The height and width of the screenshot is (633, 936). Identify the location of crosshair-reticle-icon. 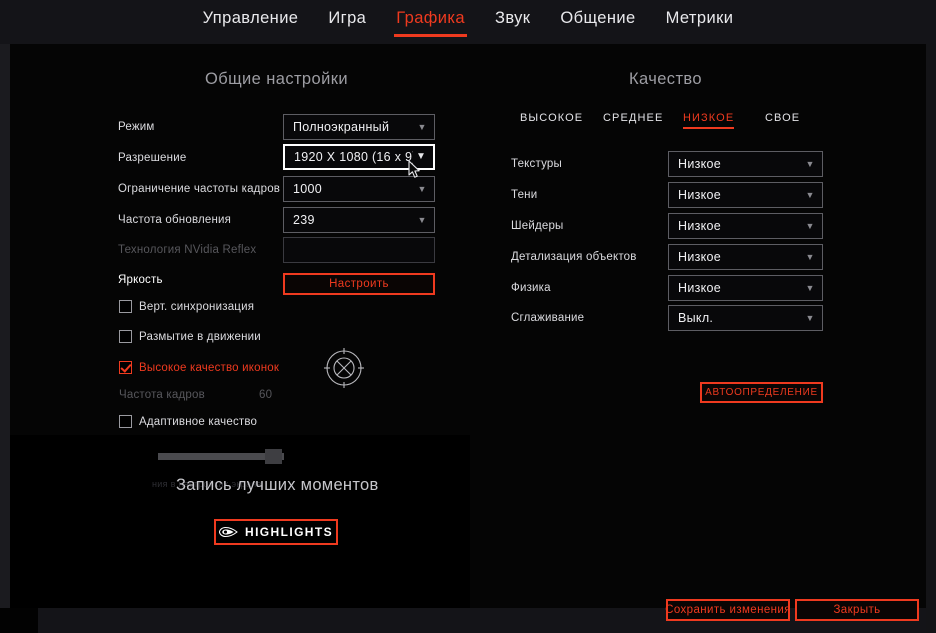
(344, 368).